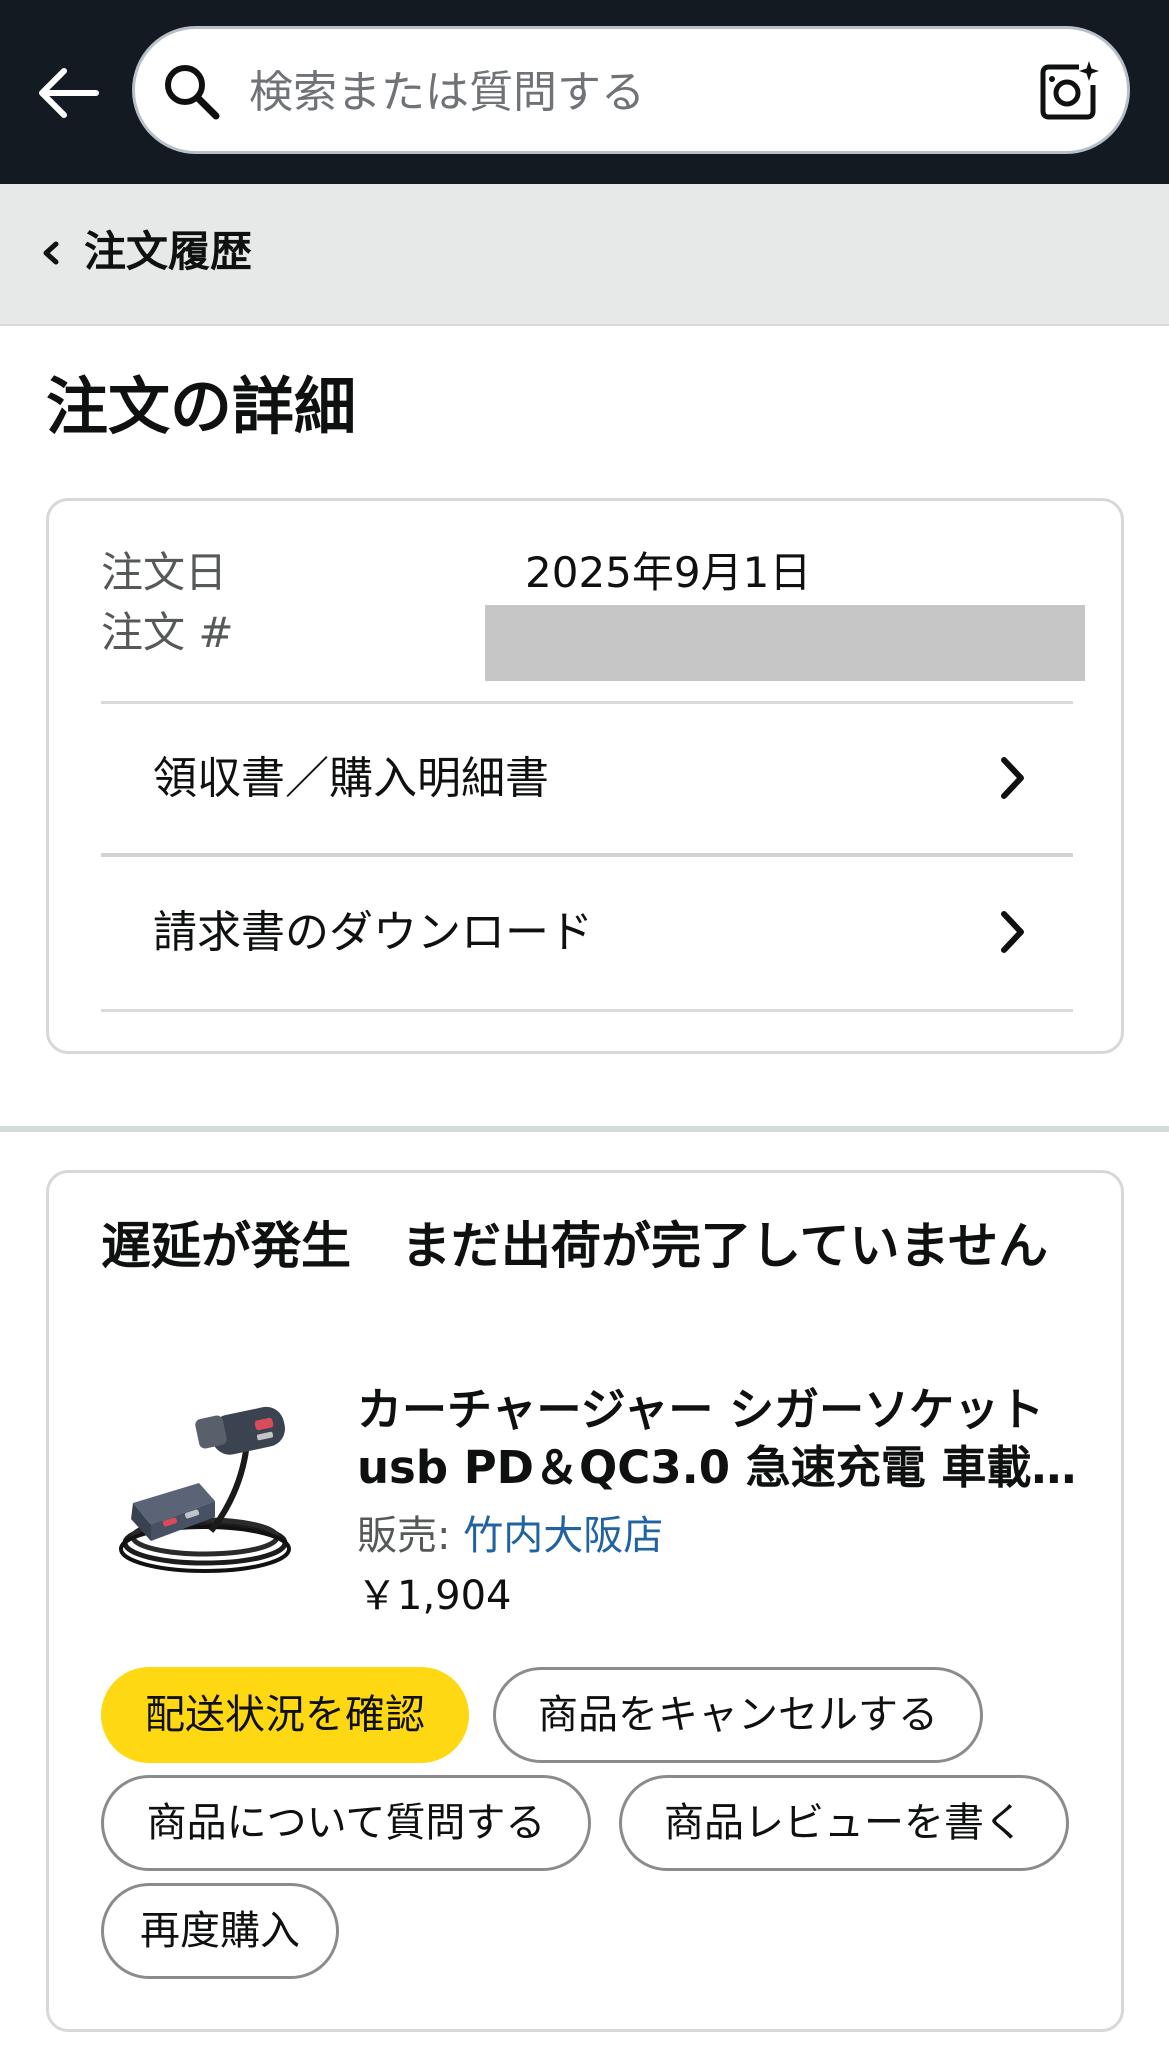 Image resolution: width=1169 pixels, height=2058 pixels. I want to click on invoice-download-link: 請求書のダウンロード, so click(587, 932).